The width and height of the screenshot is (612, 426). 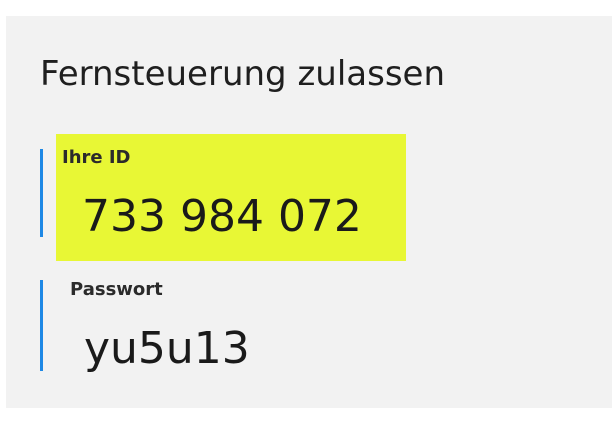 I want to click on password-label: Passwort, so click(x=116, y=289).